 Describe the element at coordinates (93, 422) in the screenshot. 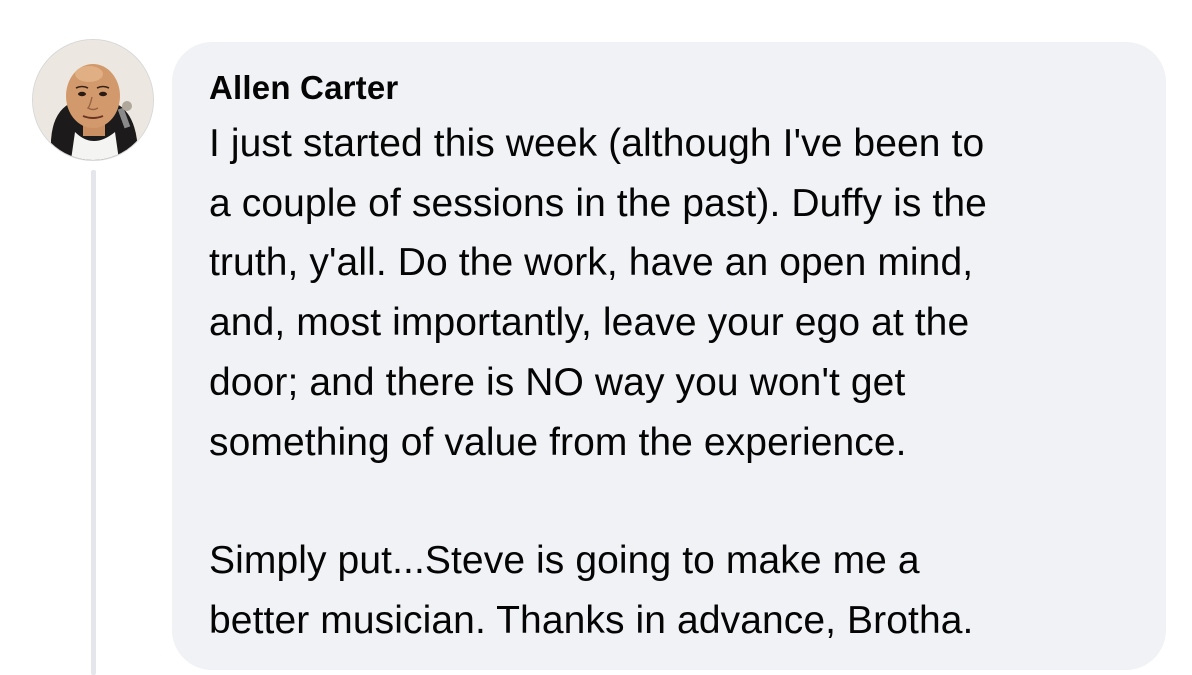

I see `thread-line` at that location.